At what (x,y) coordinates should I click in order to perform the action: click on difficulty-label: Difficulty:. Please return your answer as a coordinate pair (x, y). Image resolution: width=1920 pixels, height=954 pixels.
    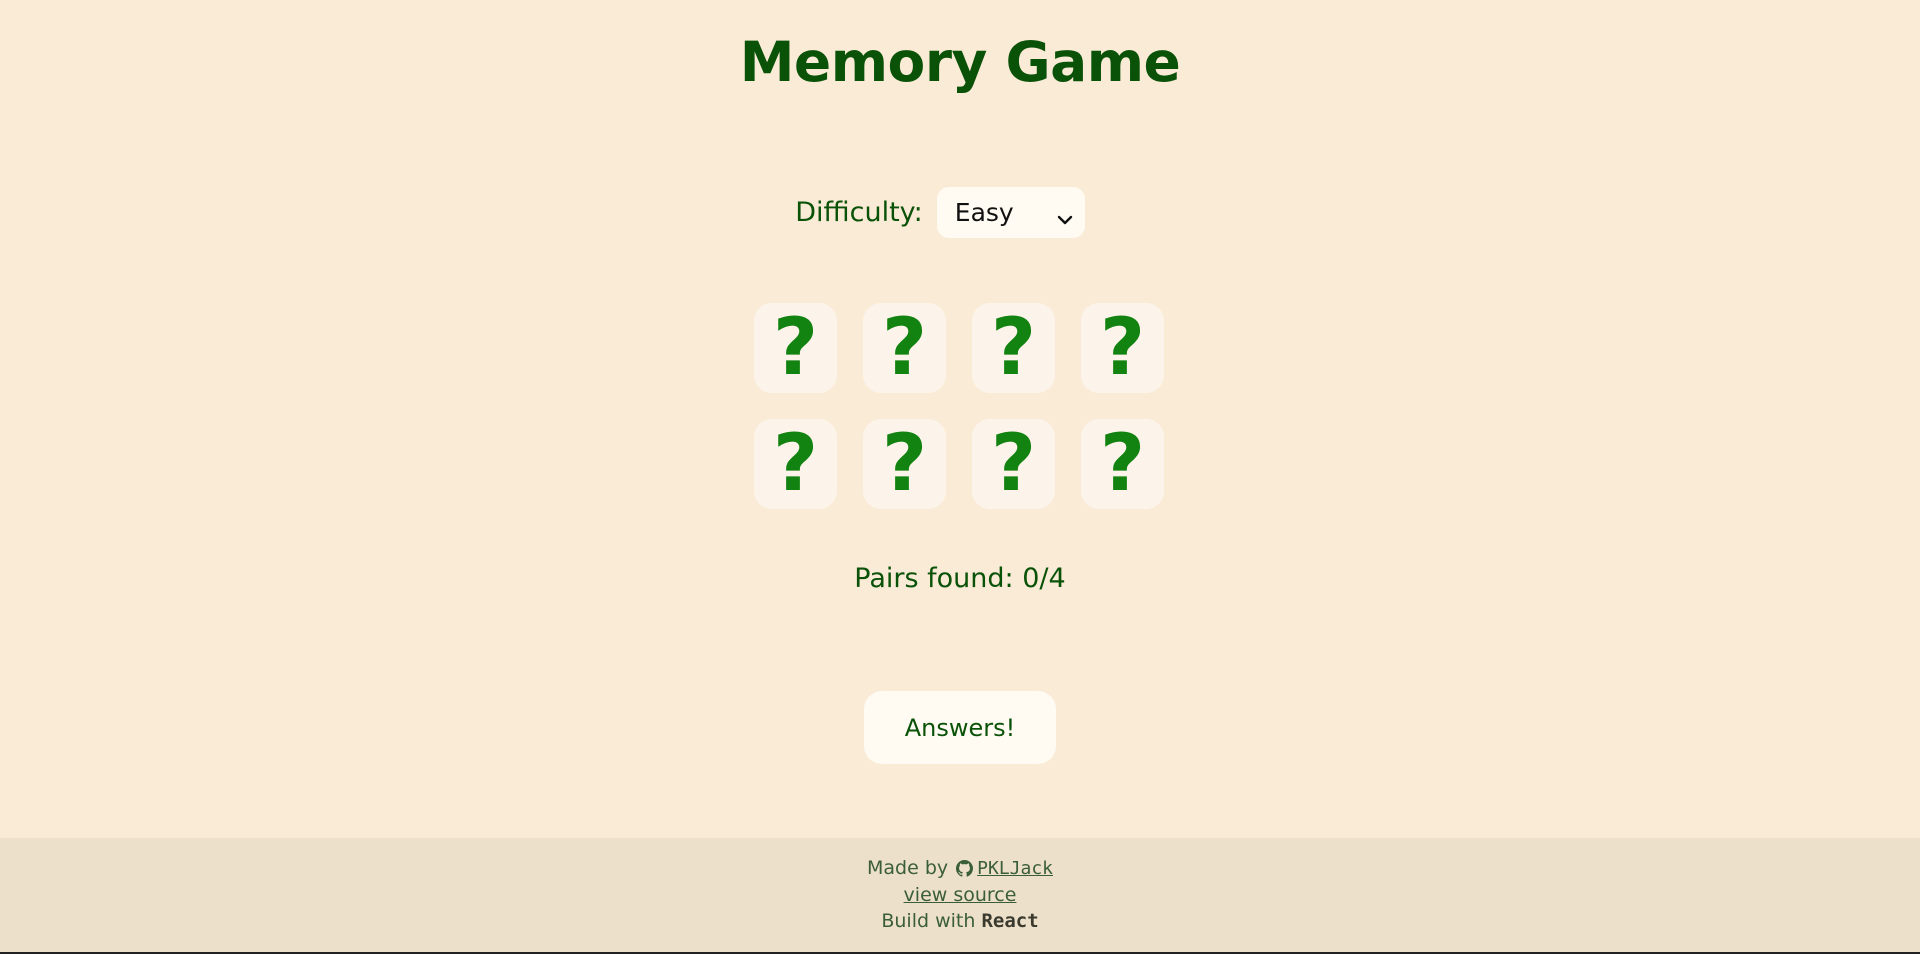
    Looking at the image, I should click on (859, 212).